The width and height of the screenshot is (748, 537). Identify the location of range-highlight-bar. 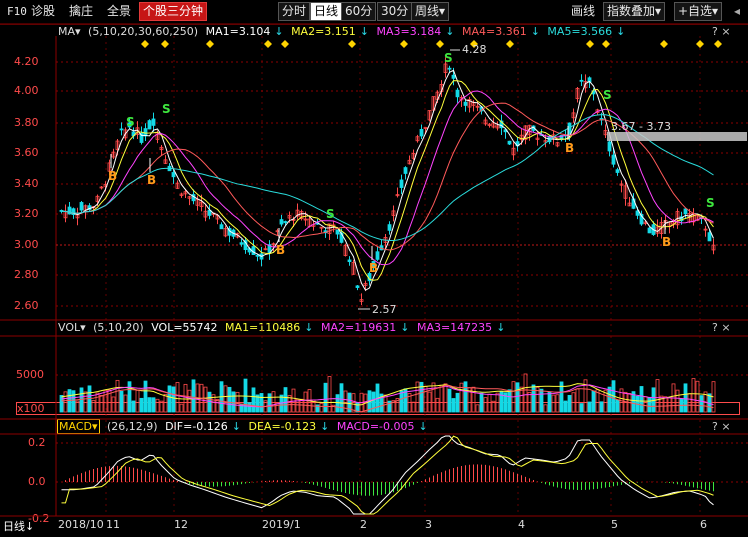
(677, 136).